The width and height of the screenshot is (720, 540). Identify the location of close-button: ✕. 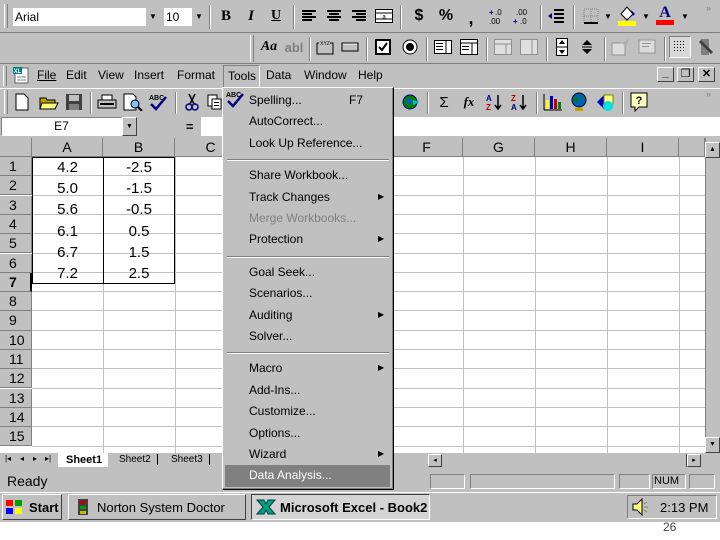
(706, 74).